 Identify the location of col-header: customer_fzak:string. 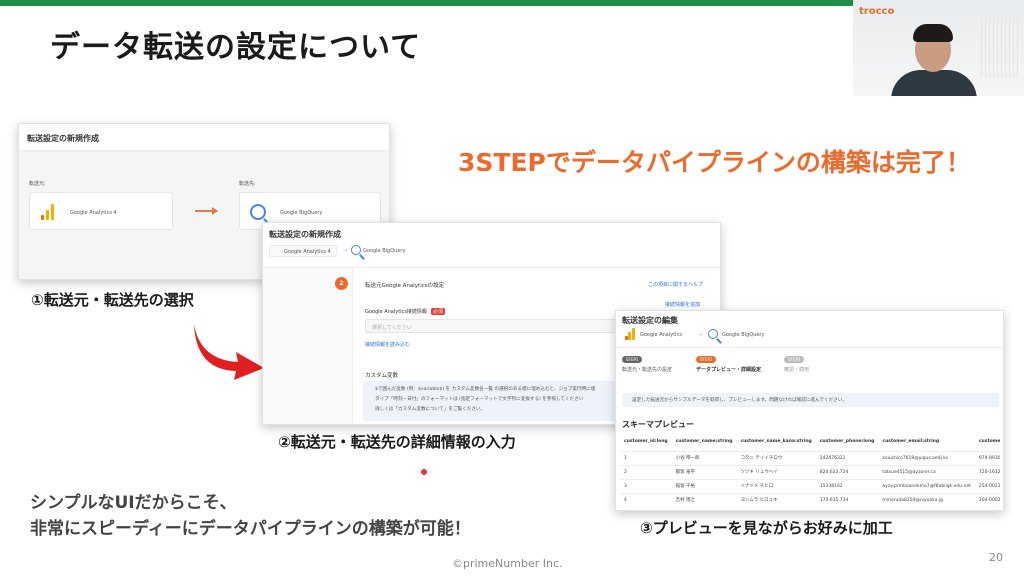
(989, 442).